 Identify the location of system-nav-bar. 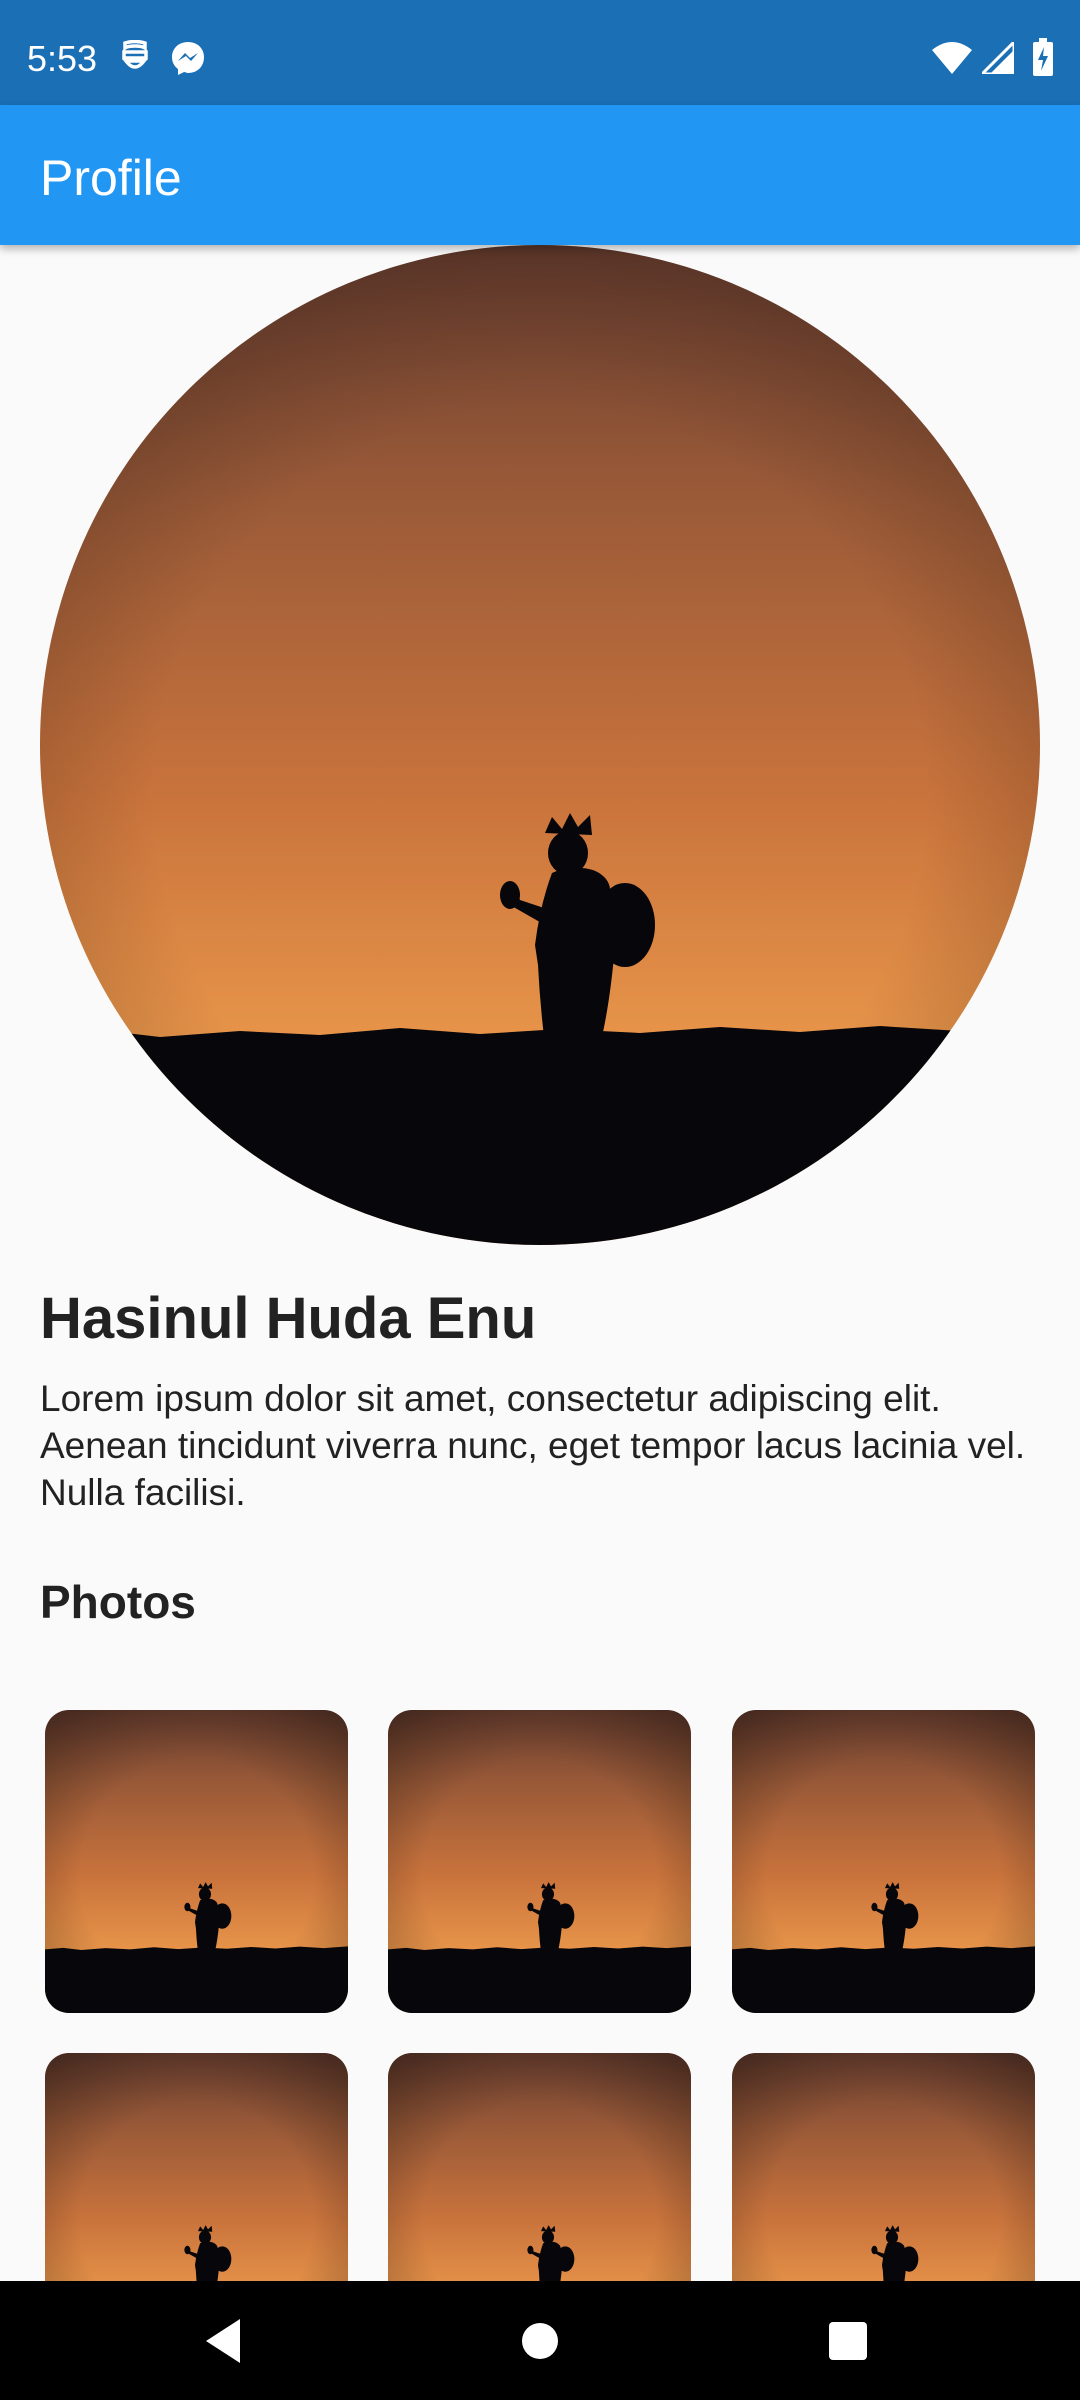
(540, 2340).